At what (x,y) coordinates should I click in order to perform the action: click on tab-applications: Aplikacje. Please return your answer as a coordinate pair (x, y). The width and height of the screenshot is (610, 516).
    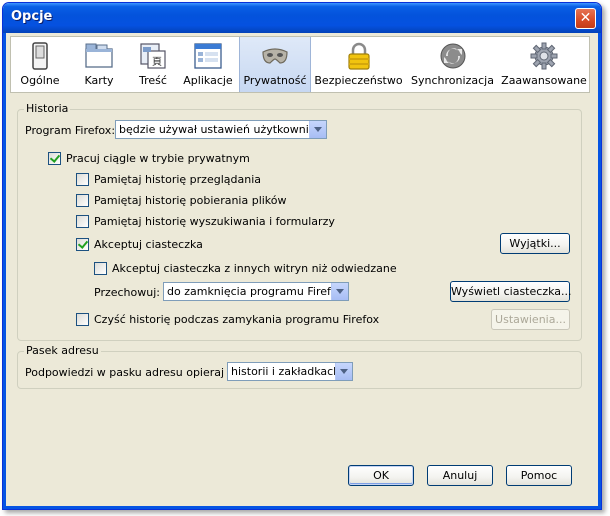
    Looking at the image, I should click on (208, 64).